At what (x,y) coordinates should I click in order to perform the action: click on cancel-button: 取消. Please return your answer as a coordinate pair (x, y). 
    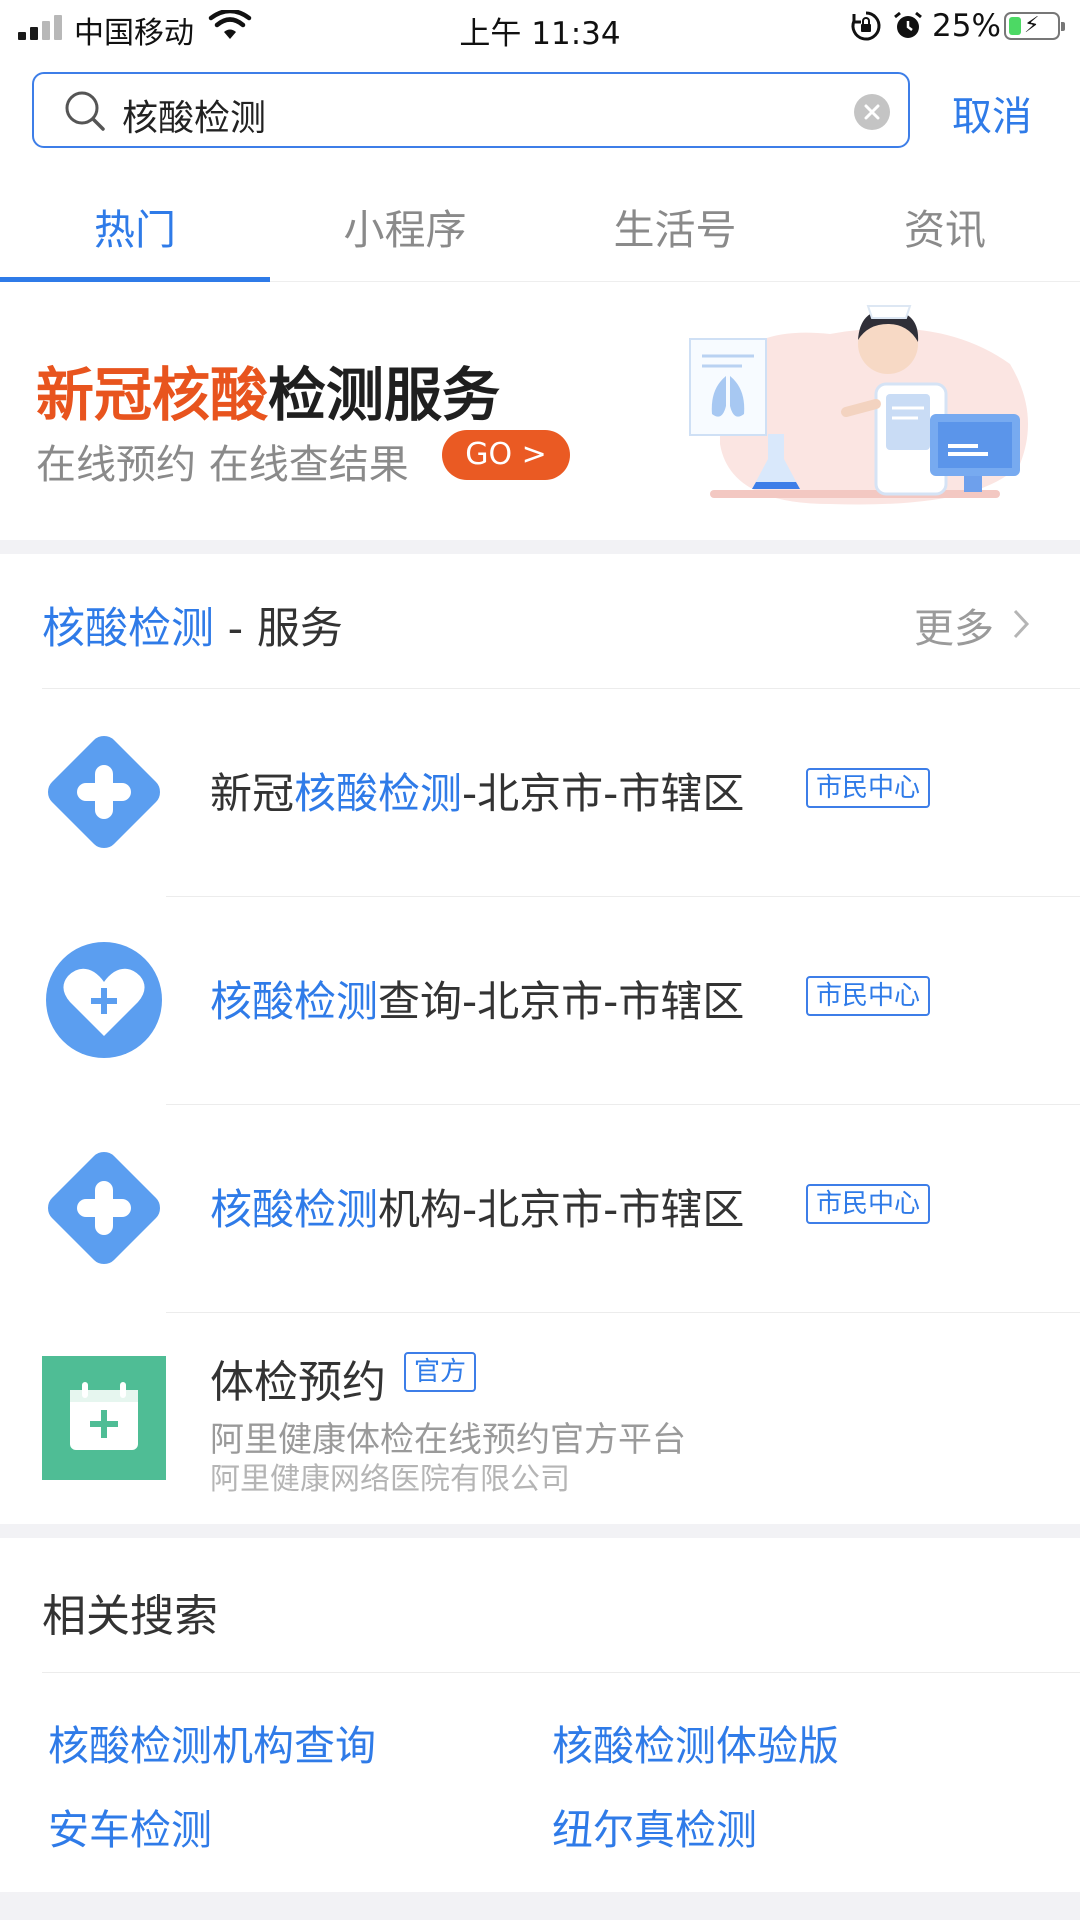
    Looking at the image, I should click on (992, 113).